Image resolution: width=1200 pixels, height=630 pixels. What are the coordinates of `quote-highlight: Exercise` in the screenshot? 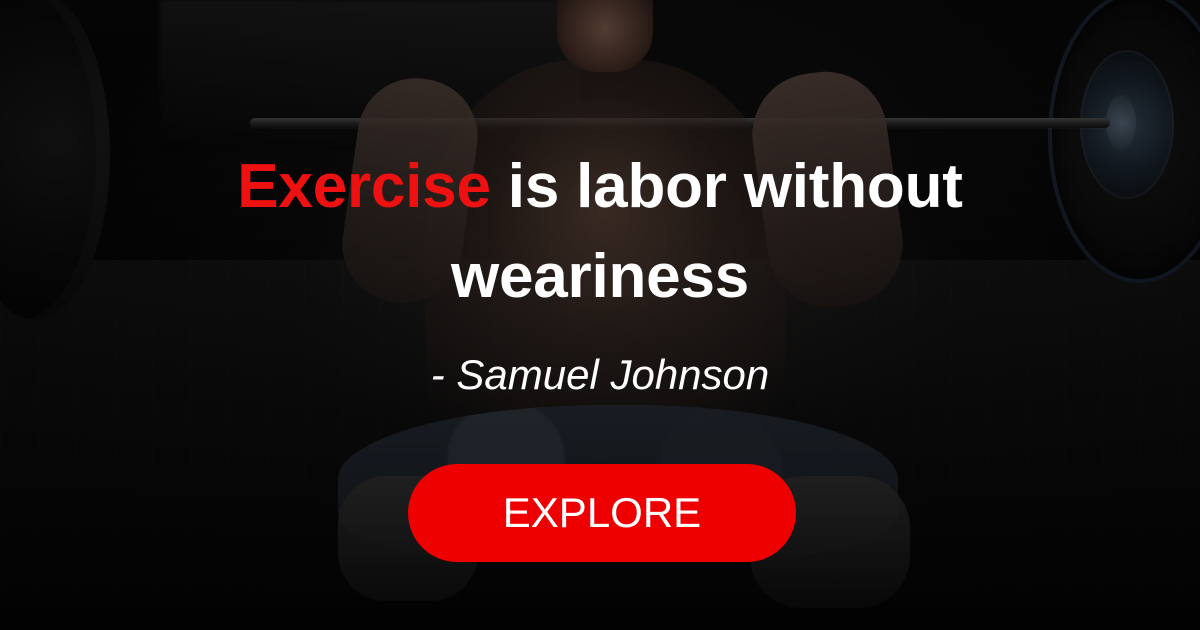 It's located at (364, 186).